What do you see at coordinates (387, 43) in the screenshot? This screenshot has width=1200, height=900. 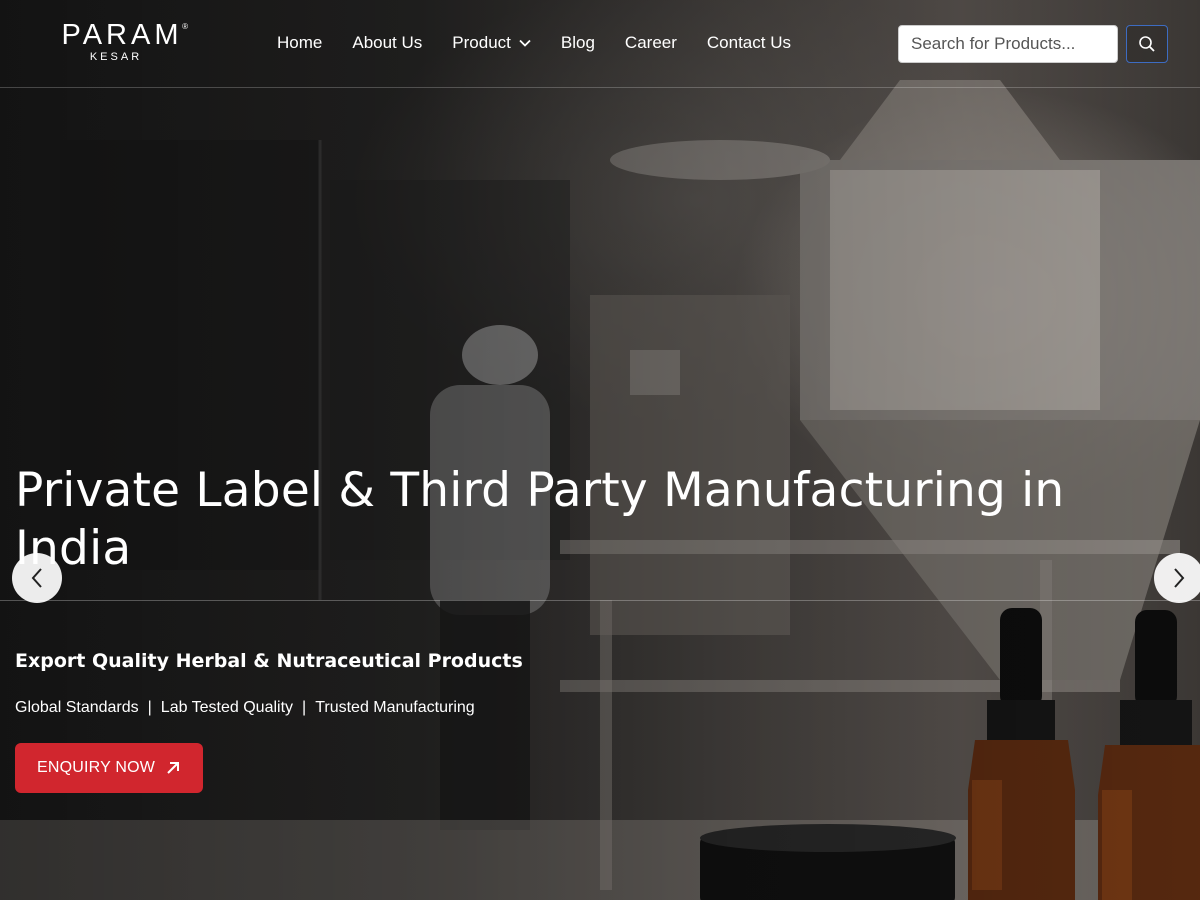 I see `nav-about-us: About Us` at bounding box center [387, 43].